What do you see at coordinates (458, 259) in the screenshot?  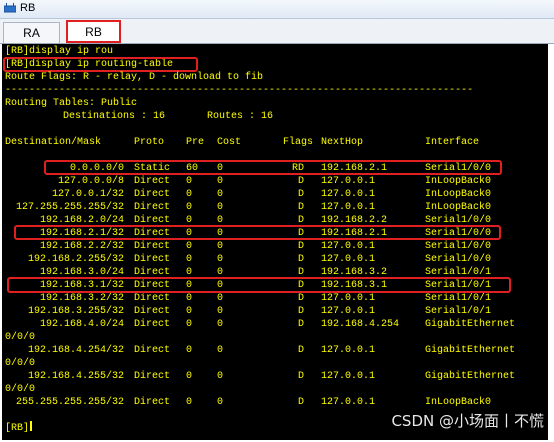 I see `cell-iface: Serial1/0/0` at bounding box center [458, 259].